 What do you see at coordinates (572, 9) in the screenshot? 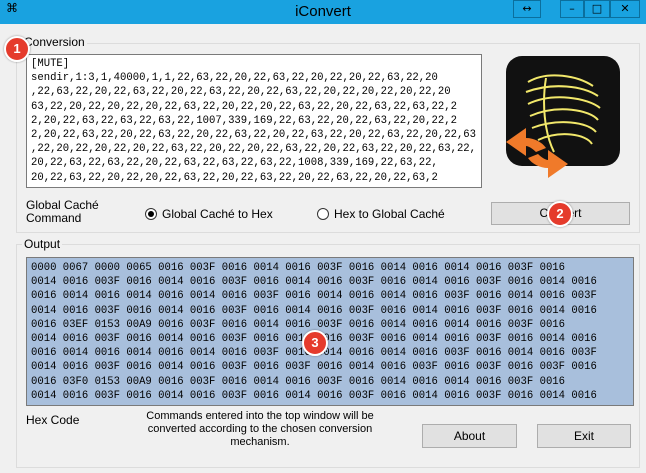
I see `minimize-button: –` at bounding box center [572, 9].